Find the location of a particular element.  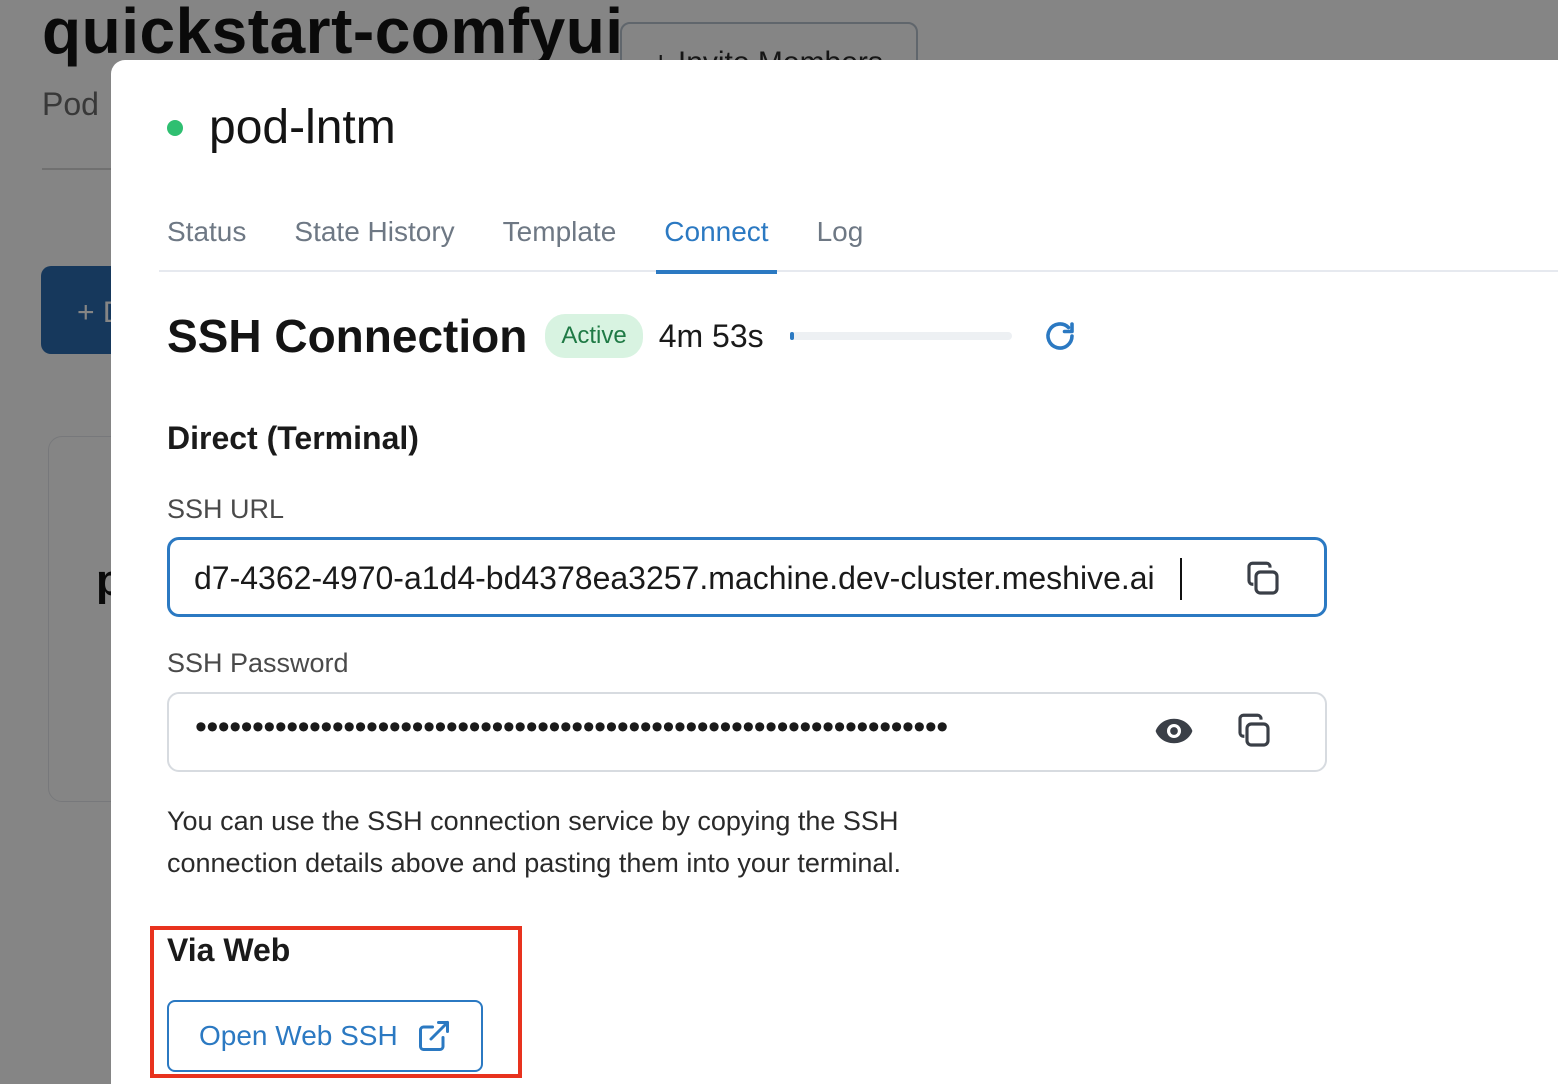

open-web-ssh-button: Open Web SSH is located at coordinates (325, 1036).